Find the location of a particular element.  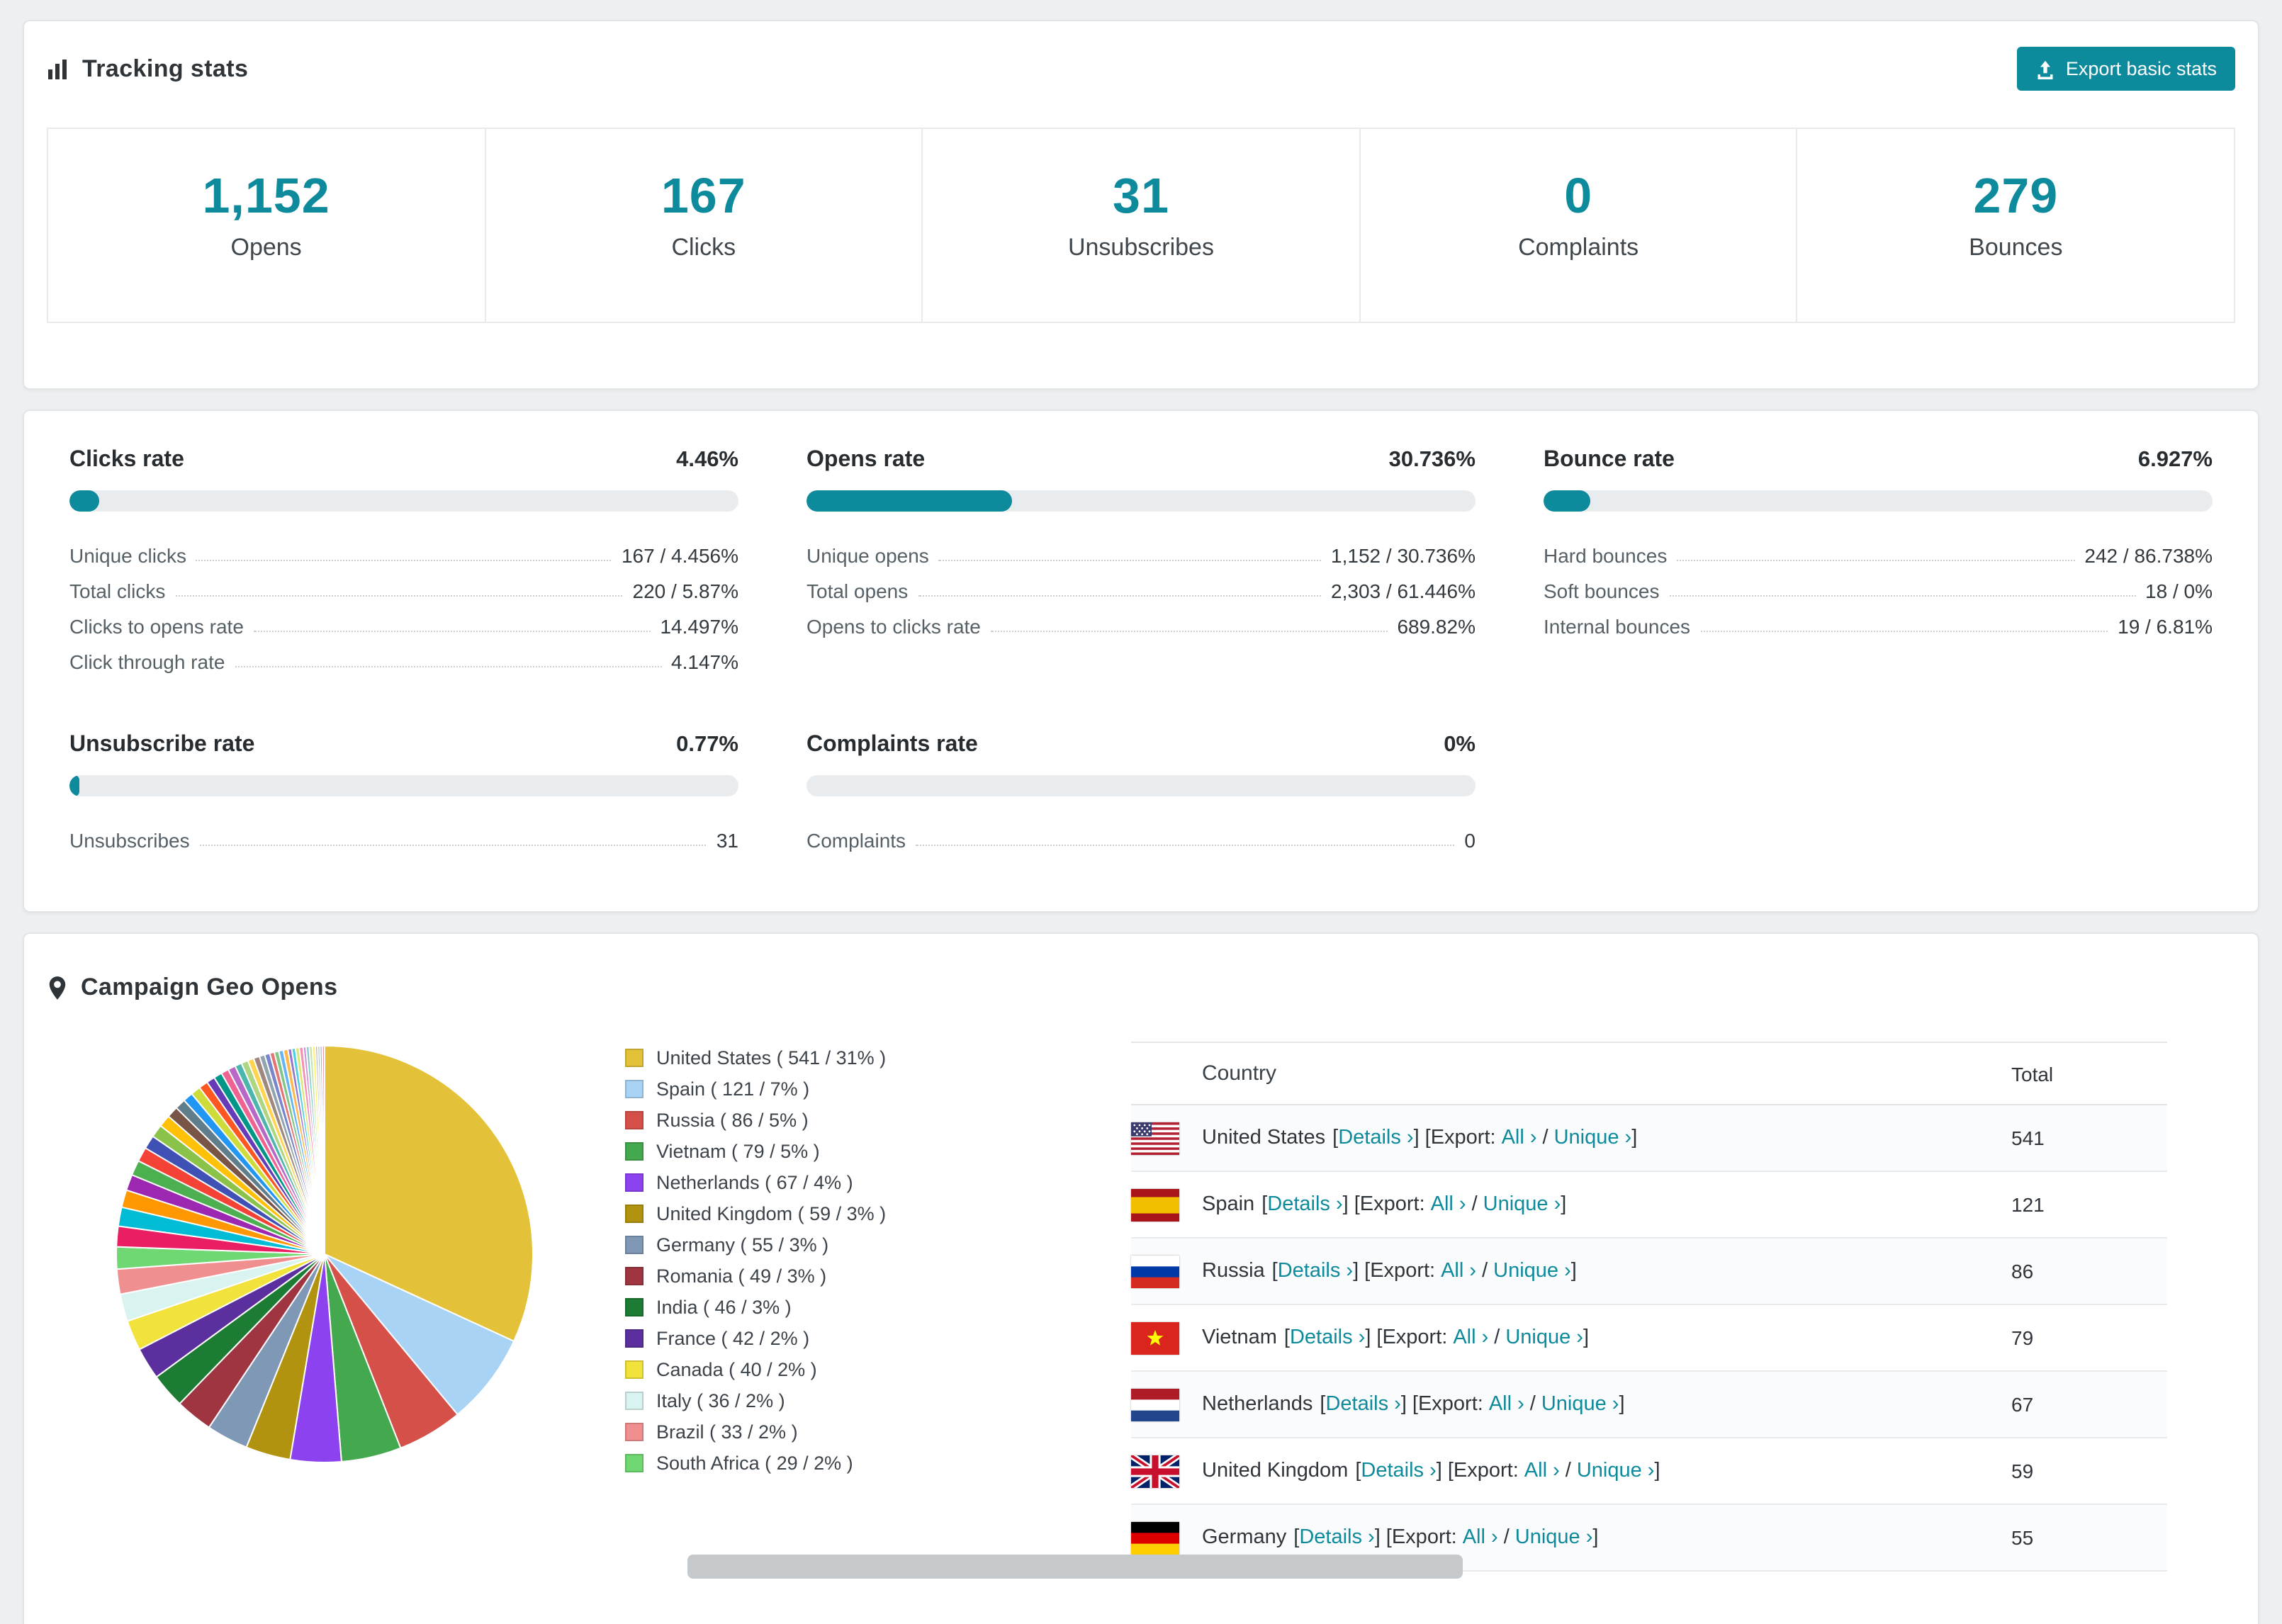

stat-row-value: 2,303 / 61.446% is located at coordinates (1404, 591).